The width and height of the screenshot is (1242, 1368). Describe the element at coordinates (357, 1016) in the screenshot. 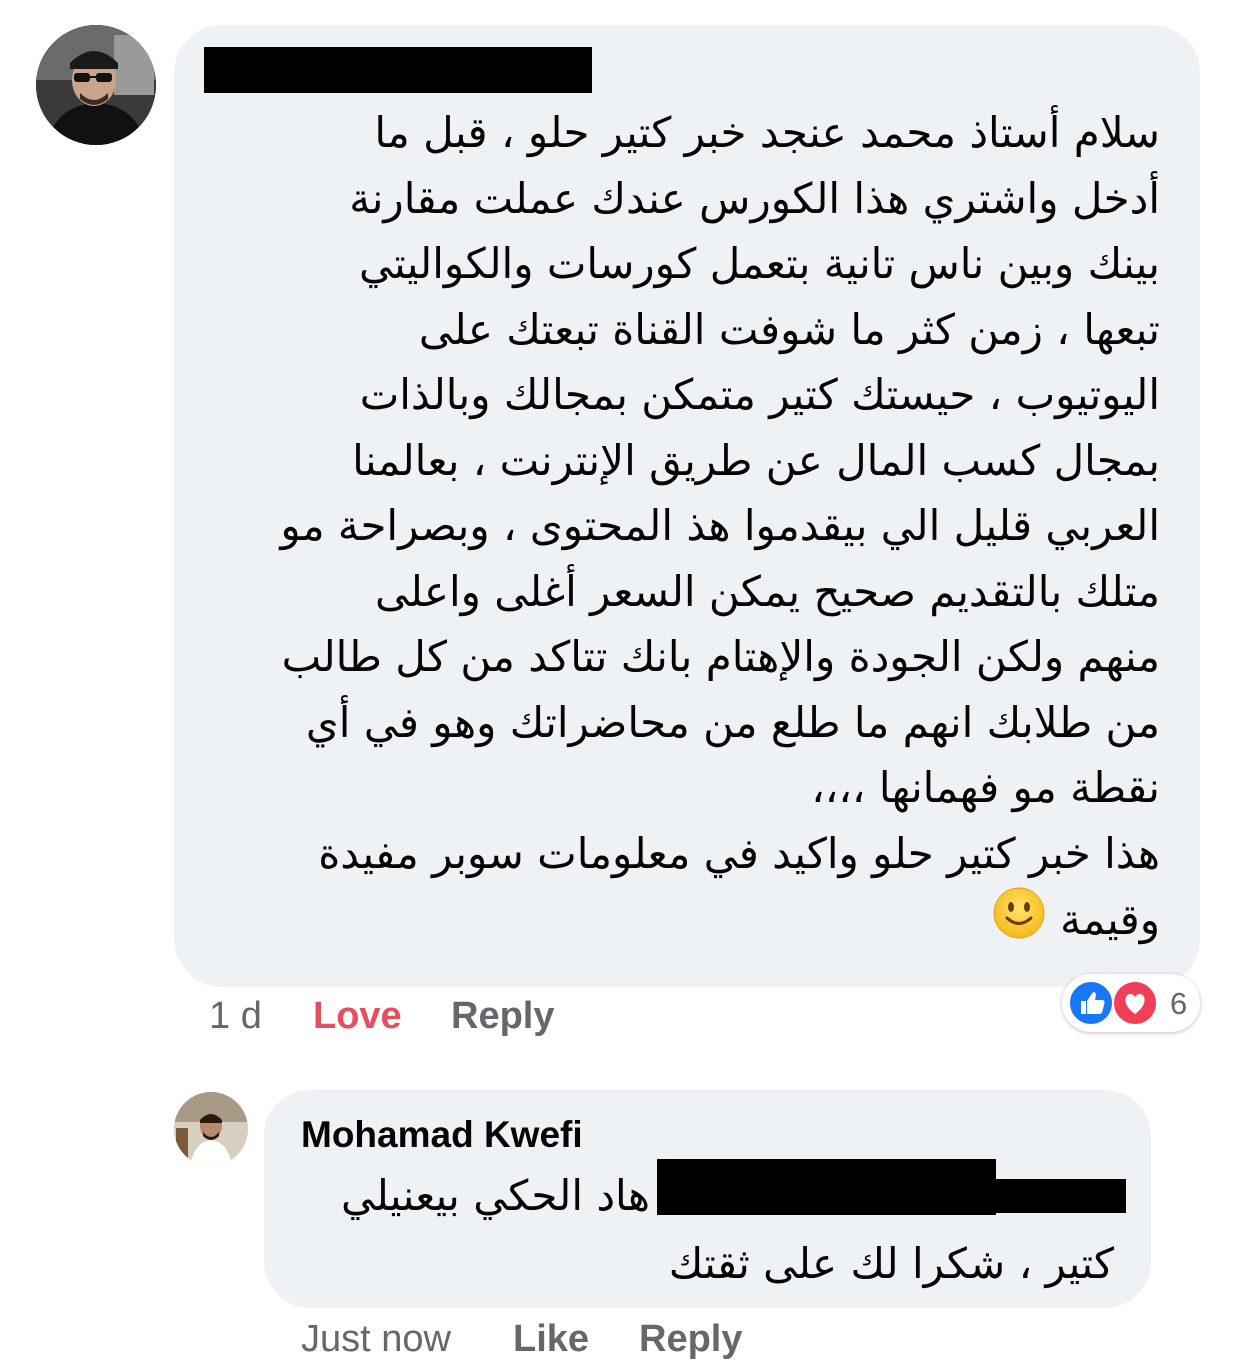

I see `love-button: Love` at that location.